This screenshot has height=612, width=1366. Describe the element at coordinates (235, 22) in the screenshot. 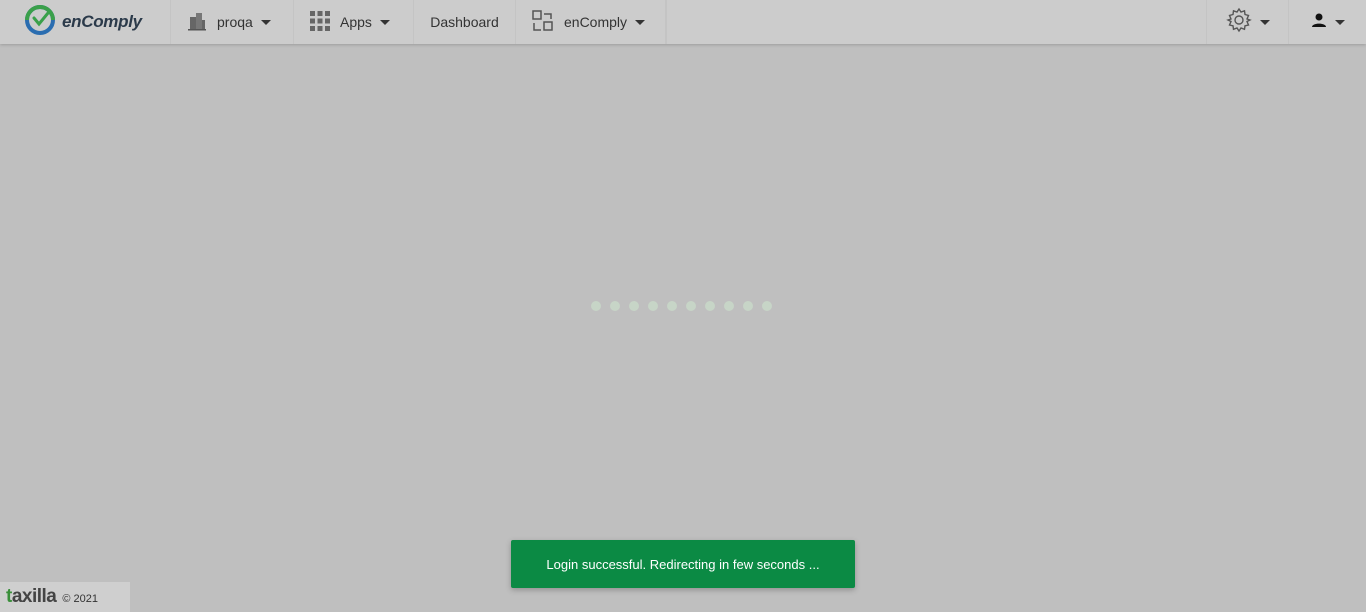

I see `org-label: proqa` at that location.